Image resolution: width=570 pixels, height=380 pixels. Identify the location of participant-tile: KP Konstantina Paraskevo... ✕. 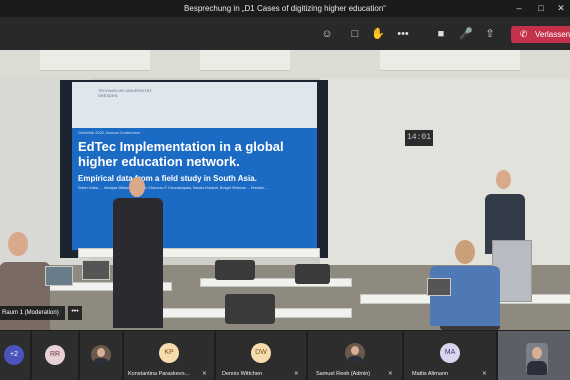
(169, 355).